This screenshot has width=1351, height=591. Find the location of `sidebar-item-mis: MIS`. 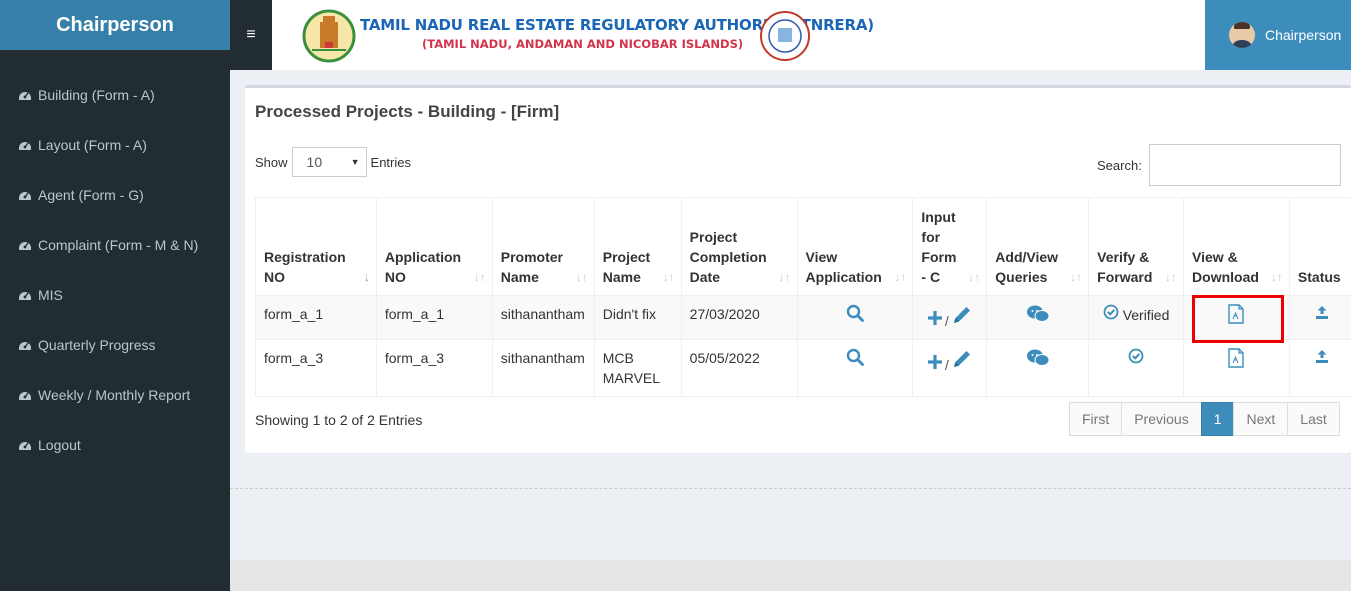

sidebar-item-mis: MIS is located at coordinates (115, 295).